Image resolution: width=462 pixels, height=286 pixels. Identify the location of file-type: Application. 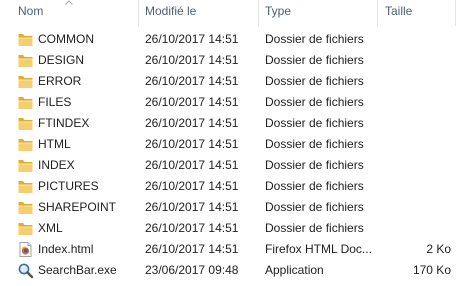
(294, 270).